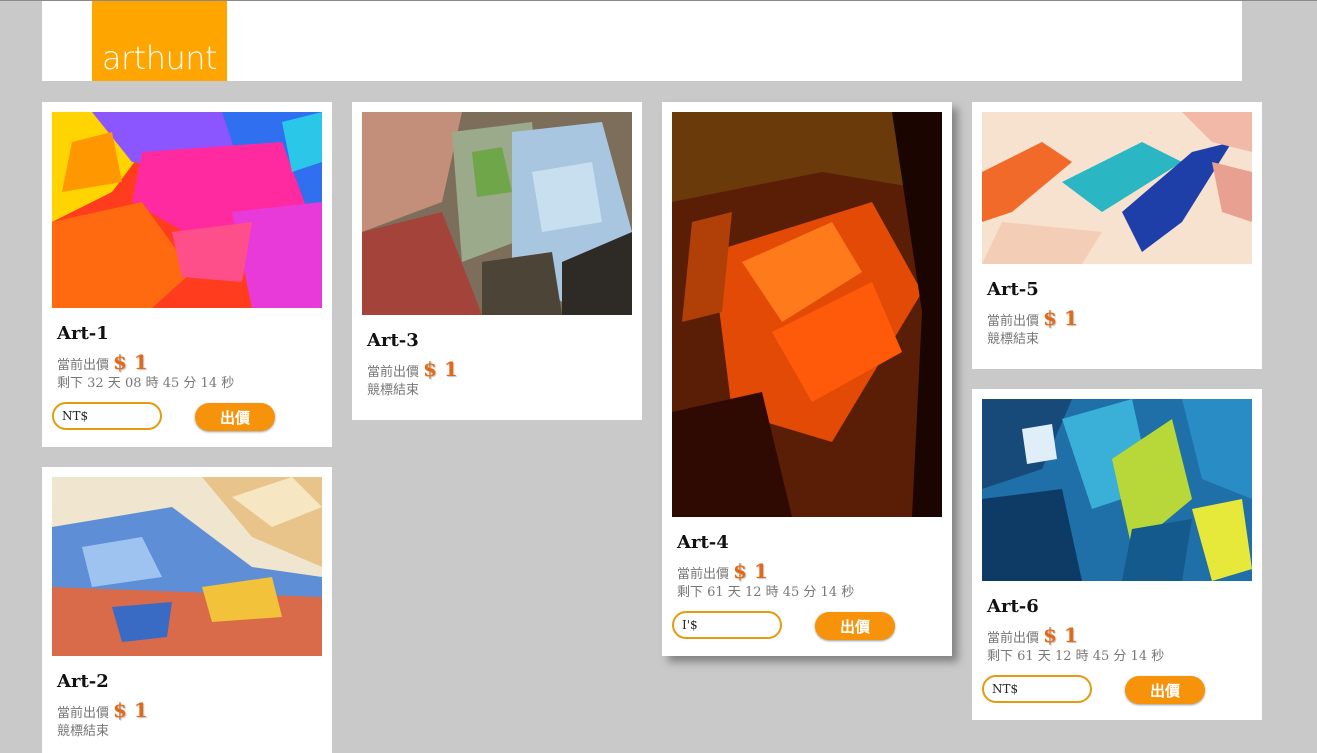 This screenshot has height=753, width=1317. What do you see at coordinates (1013, 289) in the screenshot?
I see `artwork-title: Art-5` at bounding box center [1013, 289].